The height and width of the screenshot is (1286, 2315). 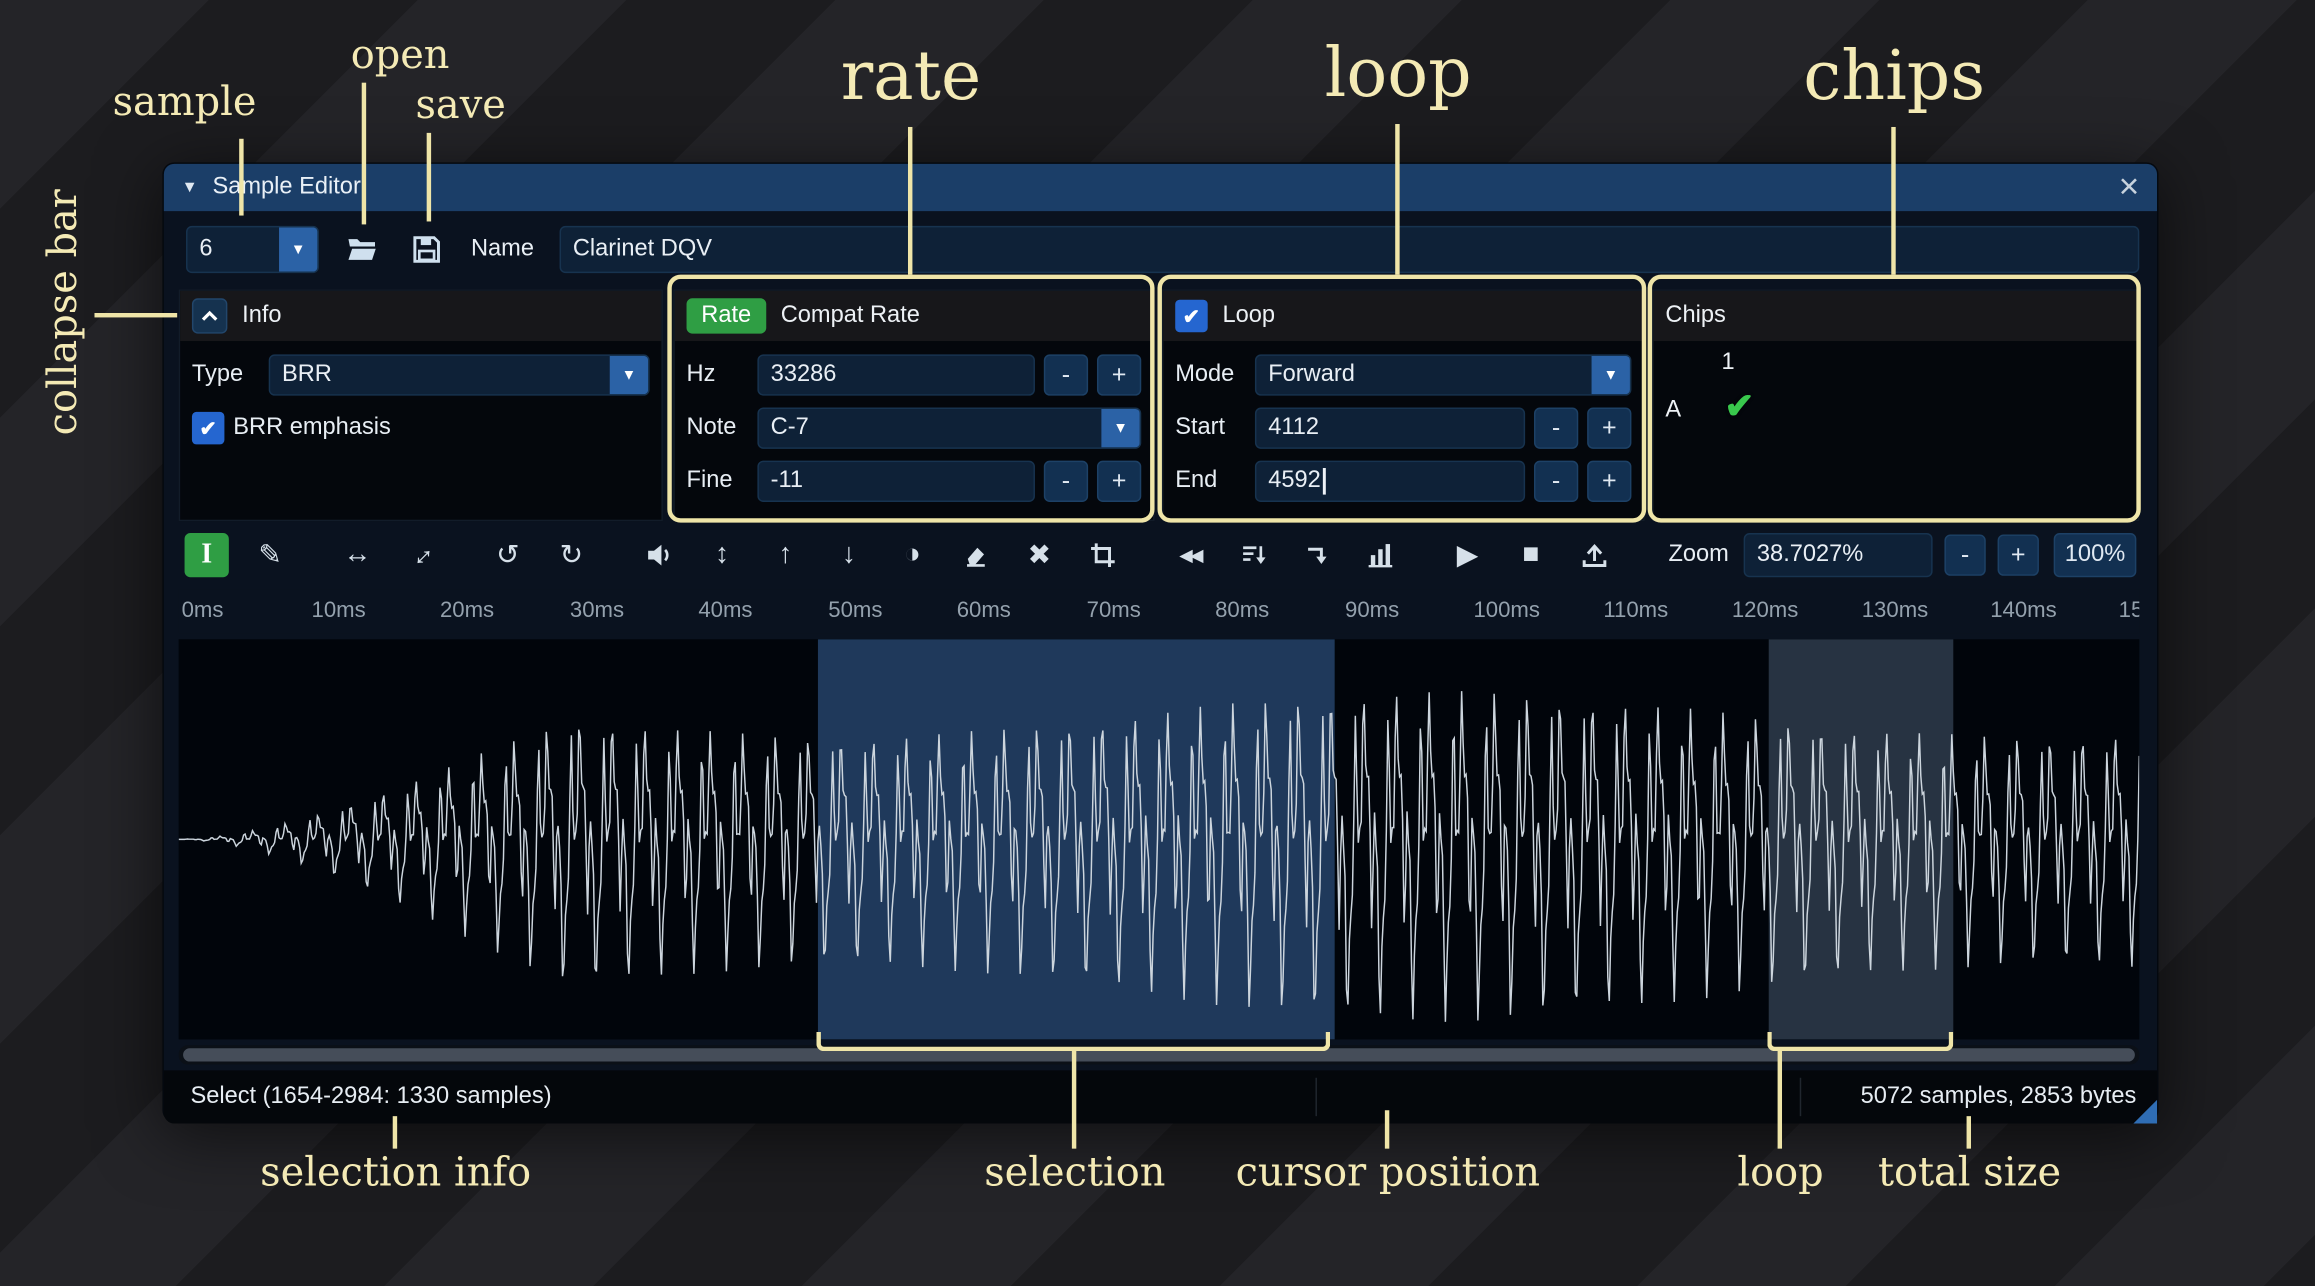 I want to click on timeline-label: 70ms, so click(x=1113, y=610).